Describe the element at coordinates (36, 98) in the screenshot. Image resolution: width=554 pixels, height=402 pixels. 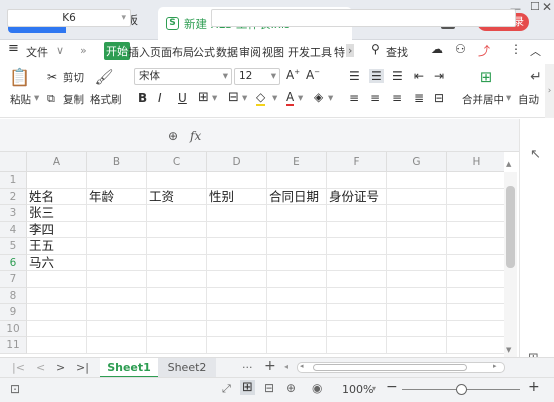
I see `paste-dropdown-icon: ▾` at that location.